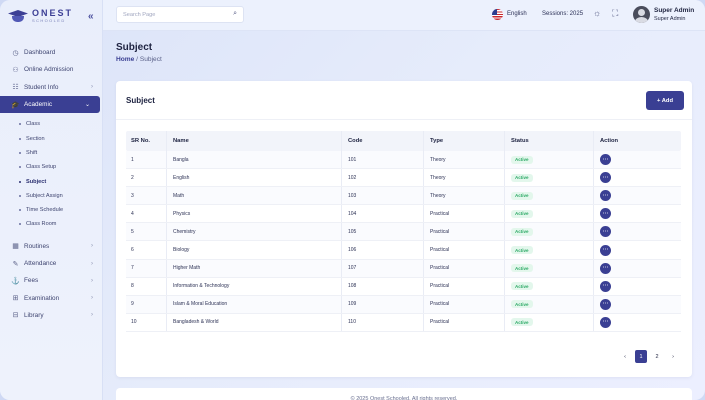 Image resolution: width=705 pixels, height=400 pixels. I want to click on submenu-label: Time Schedule, so click(45, 210).